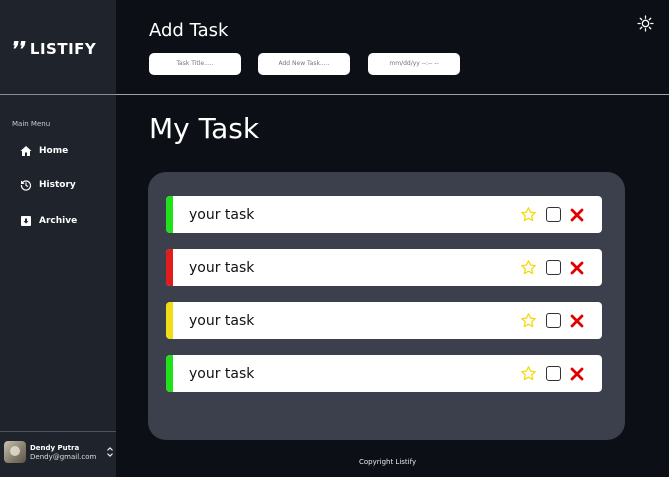 Image resolution: width=669 pixels, height=477 pixels. I want to click on sidebar-item-label: Home, so click(54, 151).